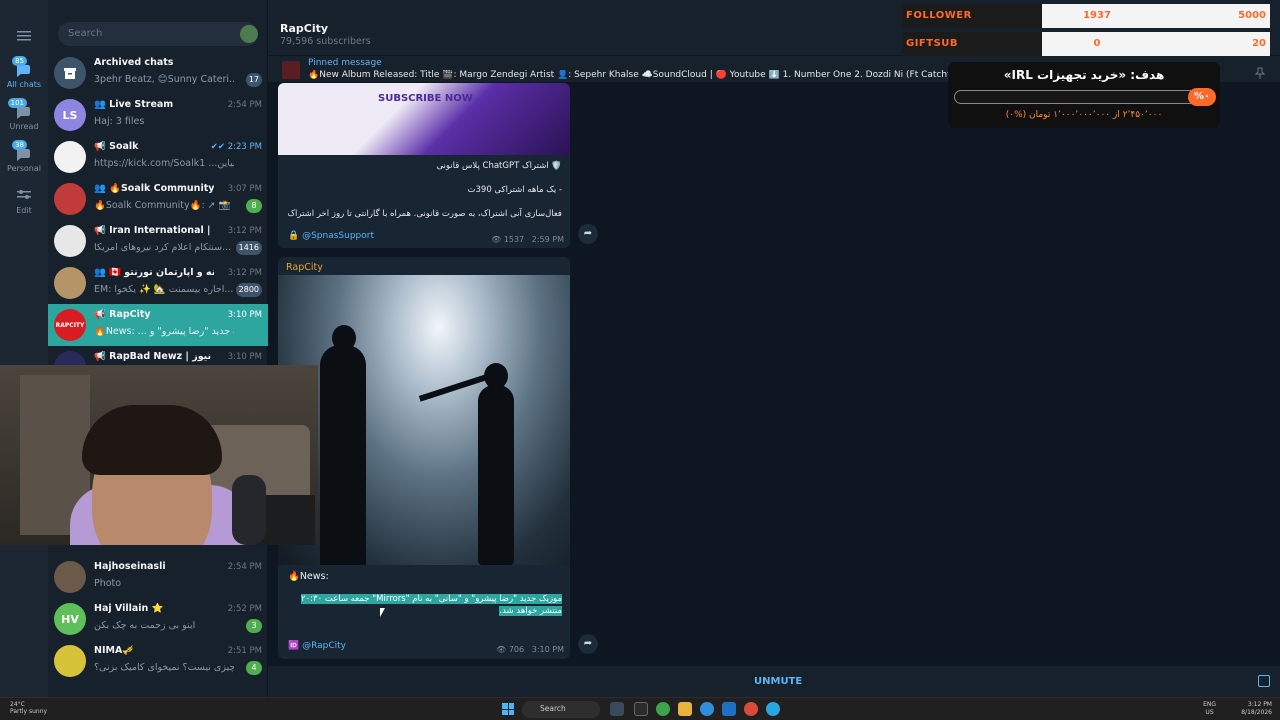 This screenshot has height=720, width=1280. I want to click on folder-badge: 85, so click(19, 61).